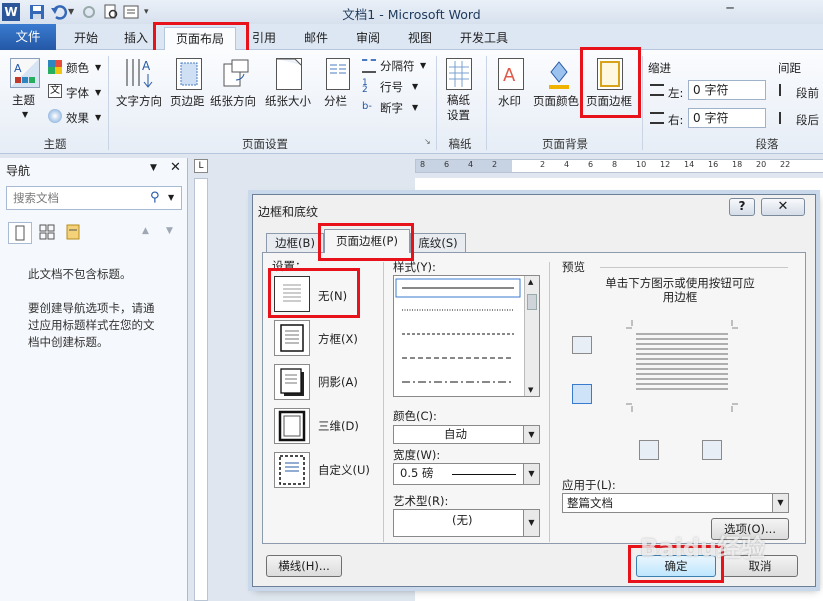 This screenshot has height=601, width=823. I want to click on line-numbers-button: 行号, so click(391, 87).